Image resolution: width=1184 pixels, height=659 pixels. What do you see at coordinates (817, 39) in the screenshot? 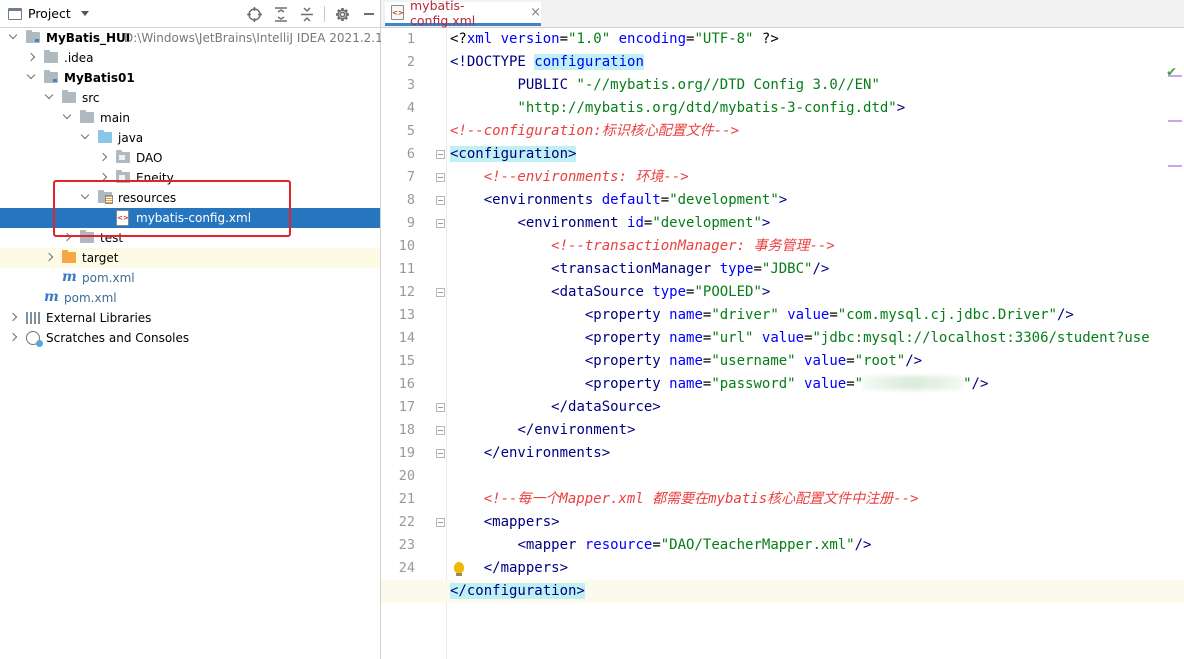
I see `code-line: <?xml version="1.0" encoding="UTF-8" ?>` at bounding box center [817, 39].